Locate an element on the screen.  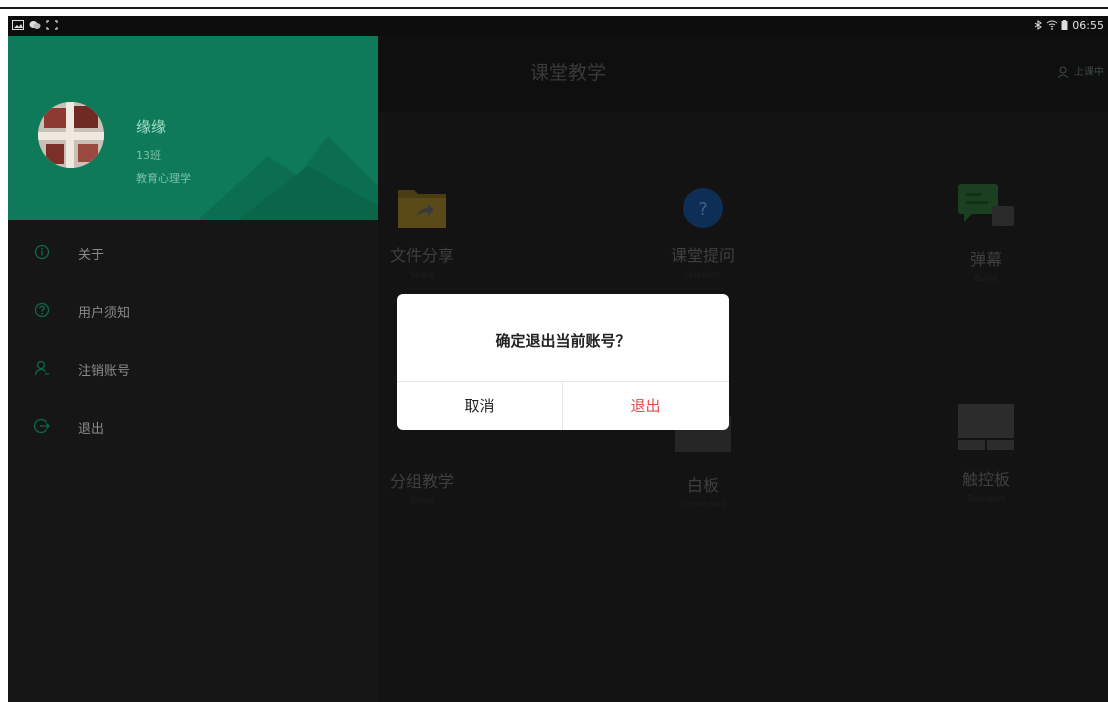
top-rule is located at coordinates (554, 8).